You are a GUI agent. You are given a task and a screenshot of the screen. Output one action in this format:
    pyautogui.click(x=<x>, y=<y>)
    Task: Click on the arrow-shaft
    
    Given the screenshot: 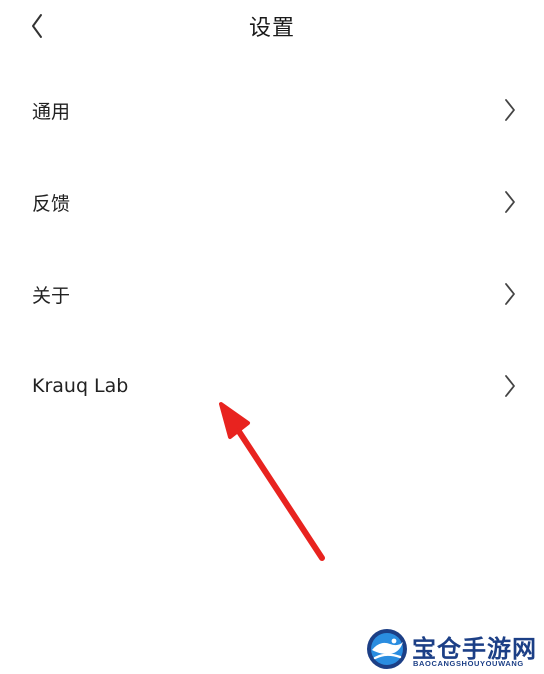 What is the action you would take?
    pyautogui.click(x=280, y=494)
    